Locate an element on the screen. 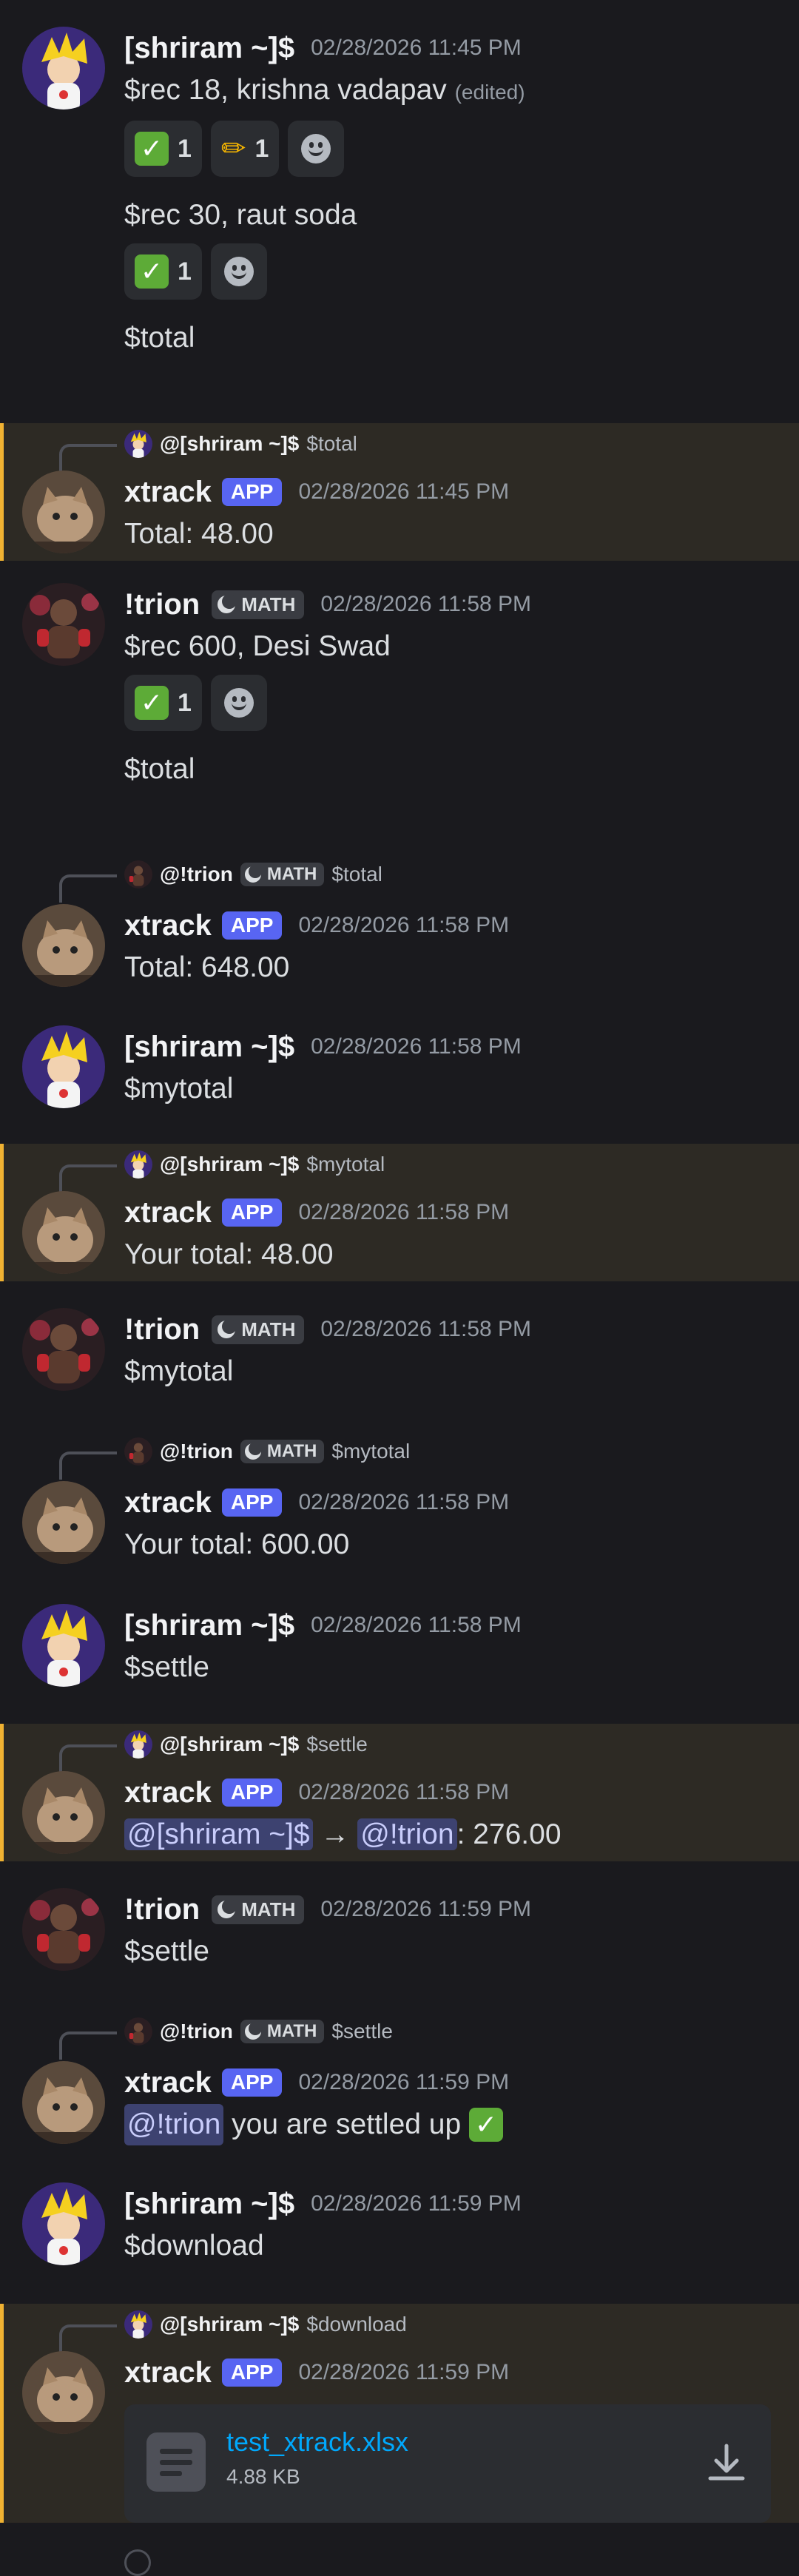 The height and width of the screenshot is (2576, 799). reply-reference: @[shriram ~]$ $mytotal is located at coordinates (254, 1164).